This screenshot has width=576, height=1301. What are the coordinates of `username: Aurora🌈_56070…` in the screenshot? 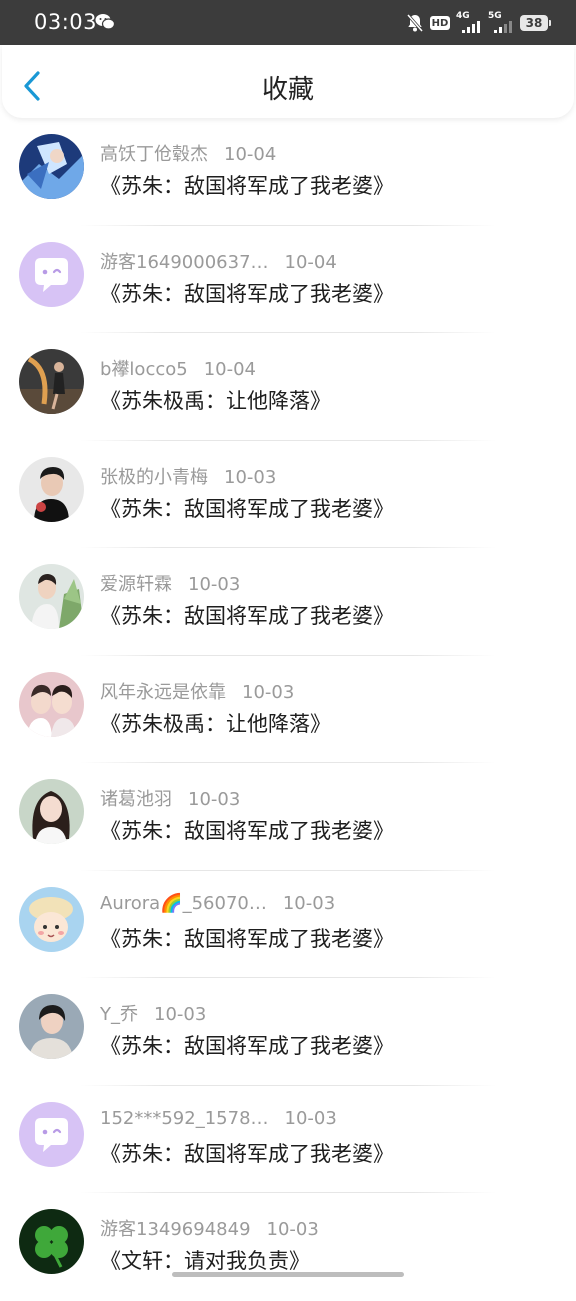 It's located at (183, 903).